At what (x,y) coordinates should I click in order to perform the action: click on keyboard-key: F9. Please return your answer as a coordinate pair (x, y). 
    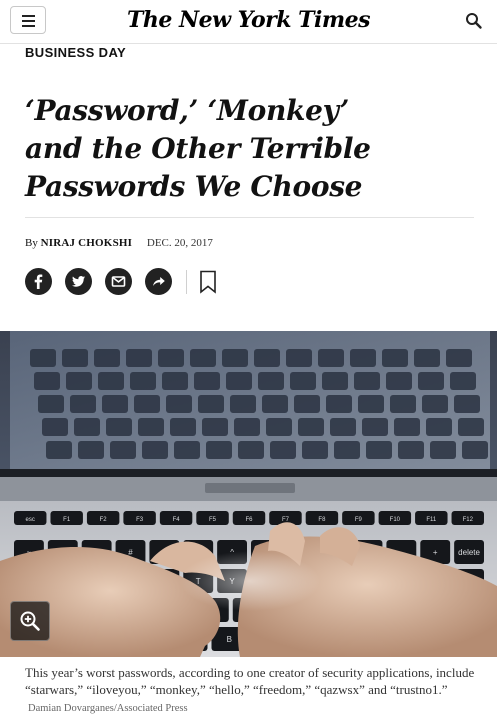
    Looking at the image, I should click on (358, 518).